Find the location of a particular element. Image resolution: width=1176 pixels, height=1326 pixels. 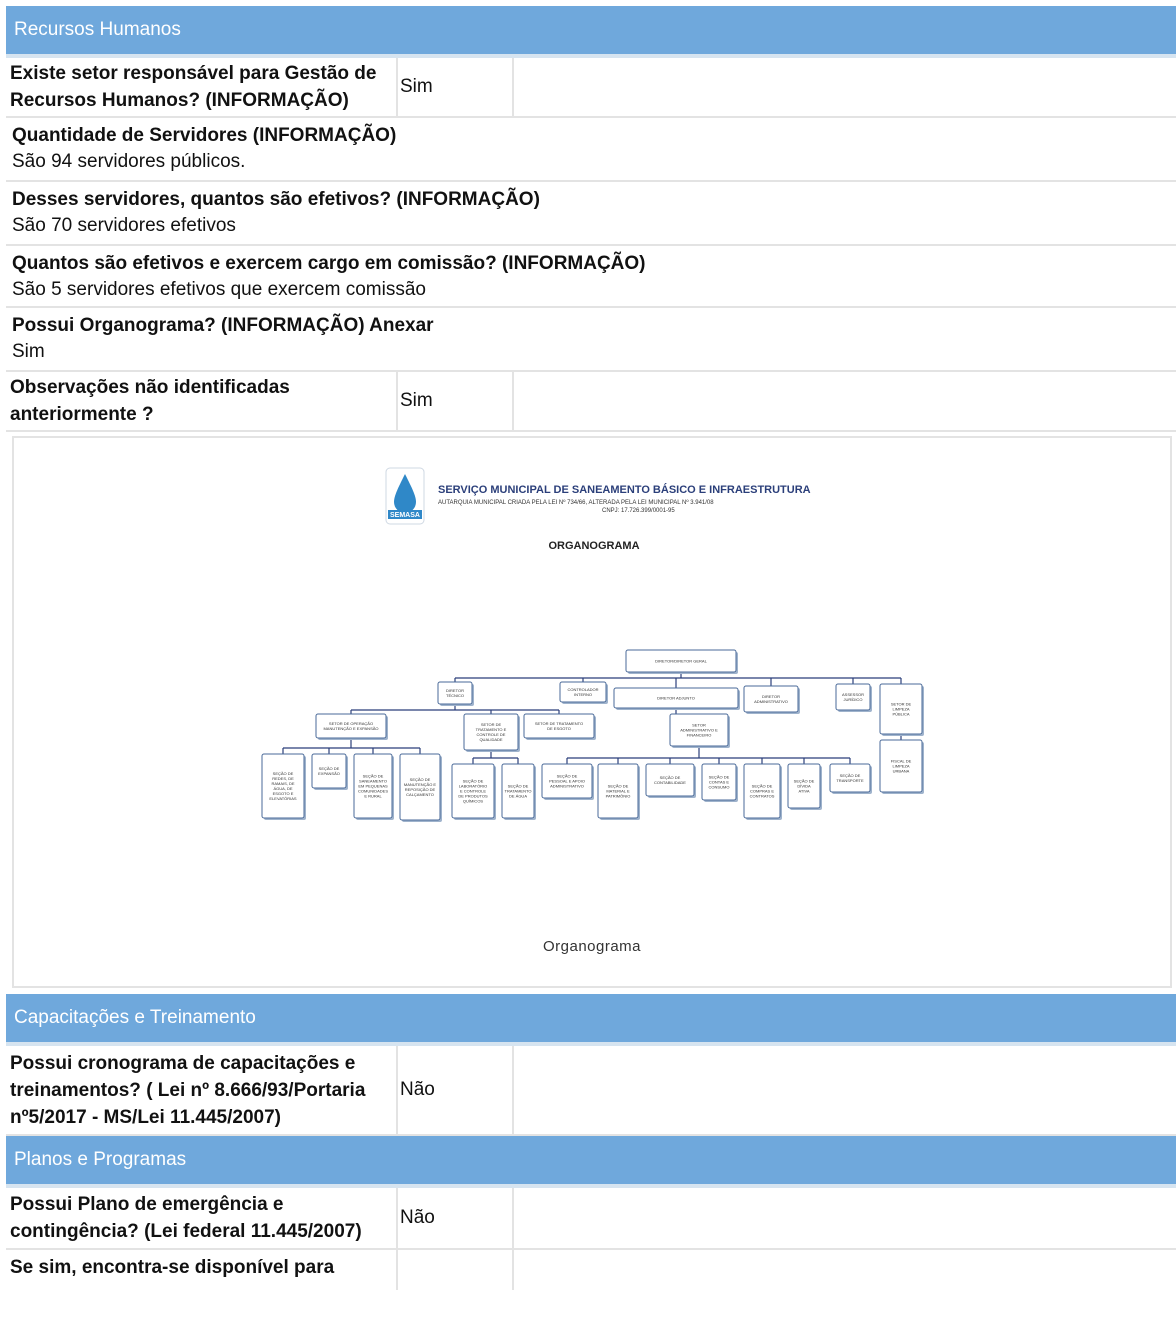

org-node-label: SEÇÃO DE COMPRAS E CONTRATOS is located at coordinates (762, 791).